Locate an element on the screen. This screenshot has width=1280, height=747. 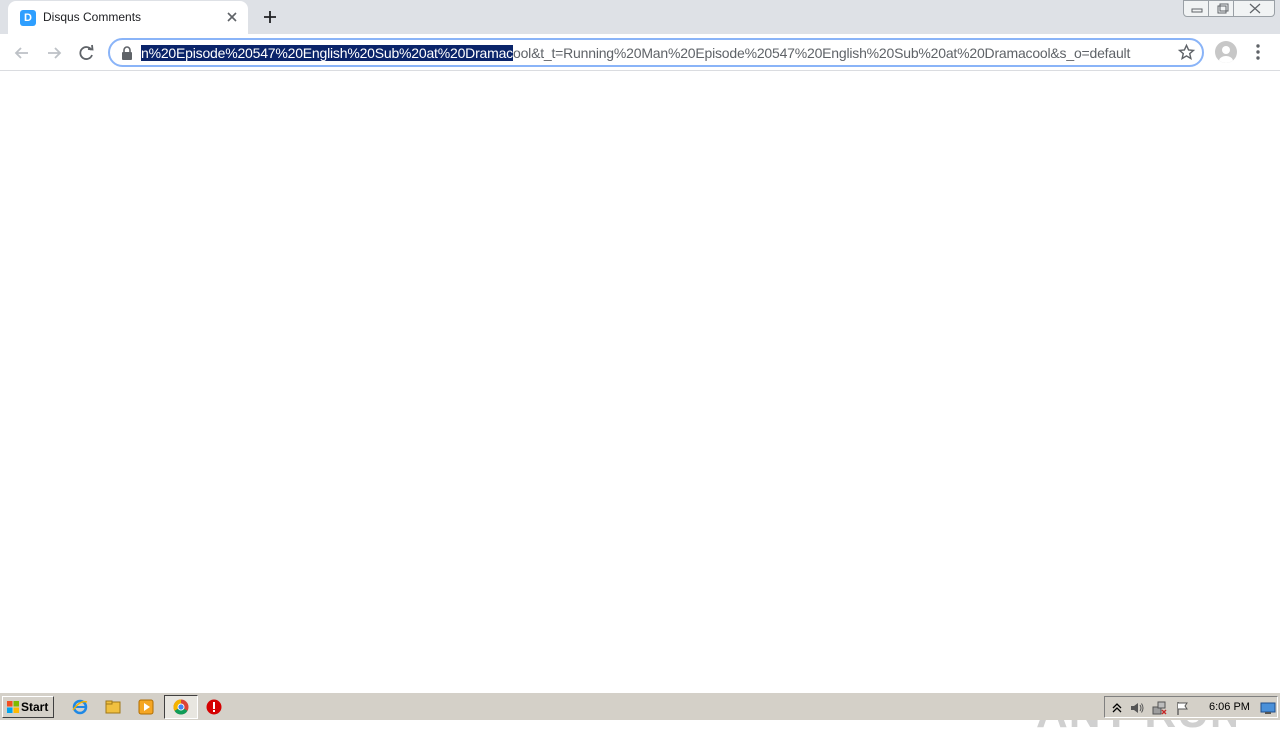
minimize-button is located at coordinates (1196, 8).